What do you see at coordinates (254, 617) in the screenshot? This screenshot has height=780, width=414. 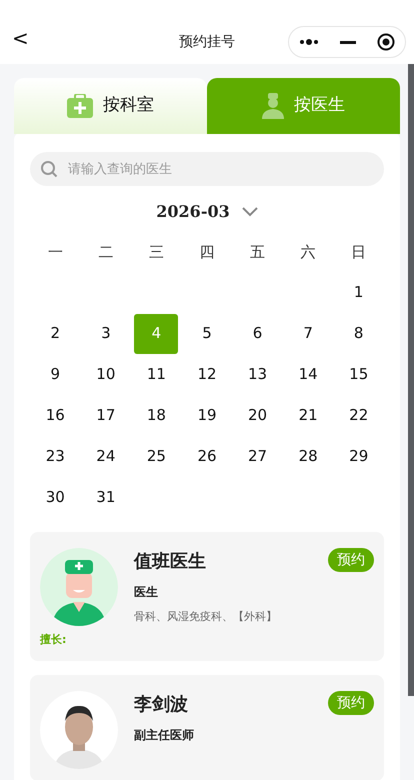 I see `department-list: 骨科、风湿免疫科、【外科】` at bounding box center [254, 617].